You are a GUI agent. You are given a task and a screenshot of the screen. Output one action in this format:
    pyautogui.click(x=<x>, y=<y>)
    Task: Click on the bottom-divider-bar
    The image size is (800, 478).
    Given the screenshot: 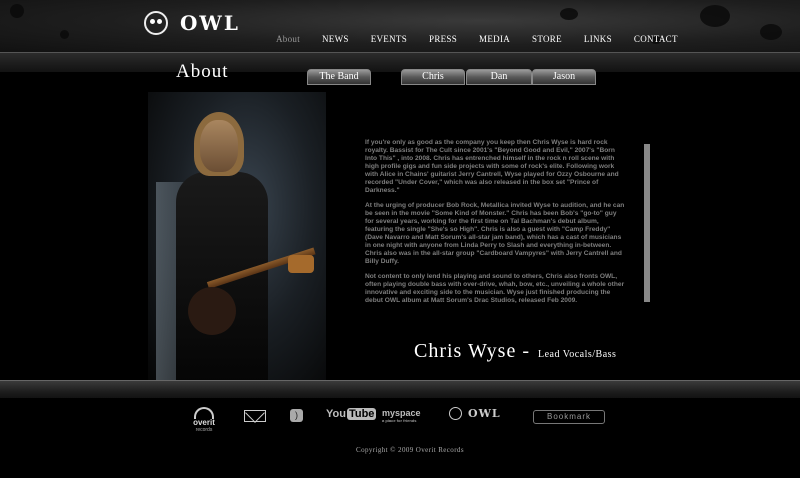 What is the action you would take?
    pyautogui.click(x=400, y=389)
    